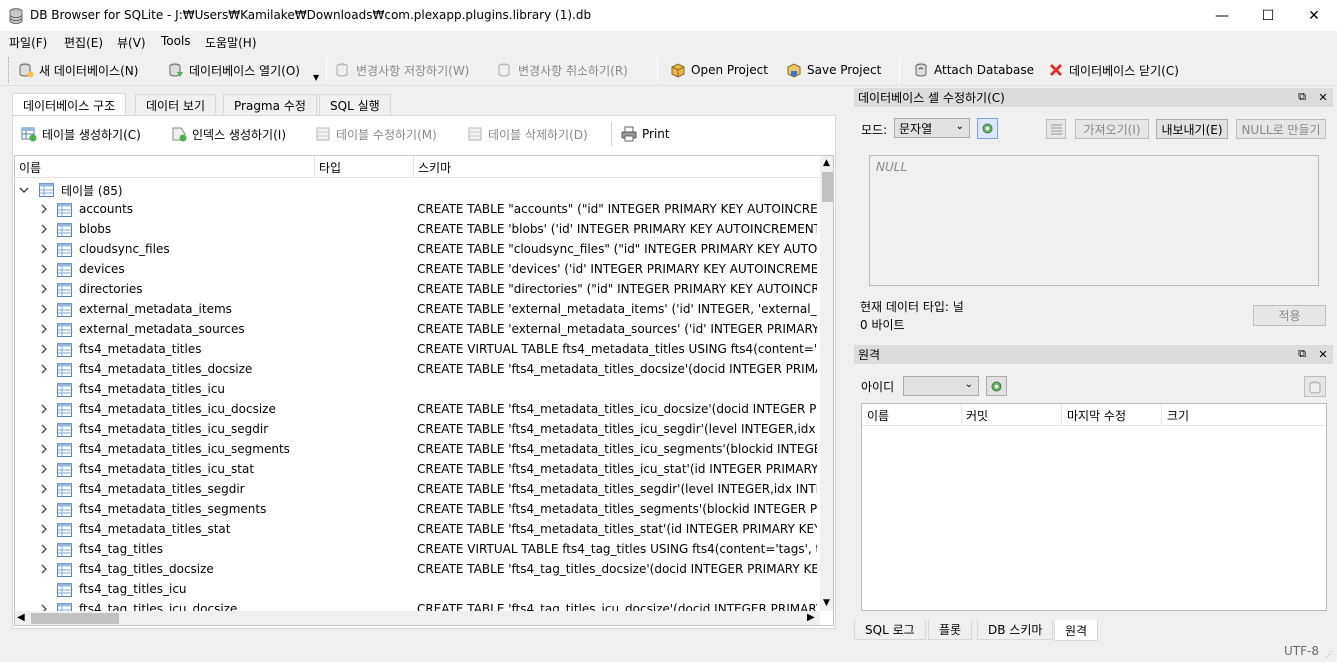 The height and width of the screenshot is (662, 1337). I want to click on word-wrap-button, so click(1056, 129).